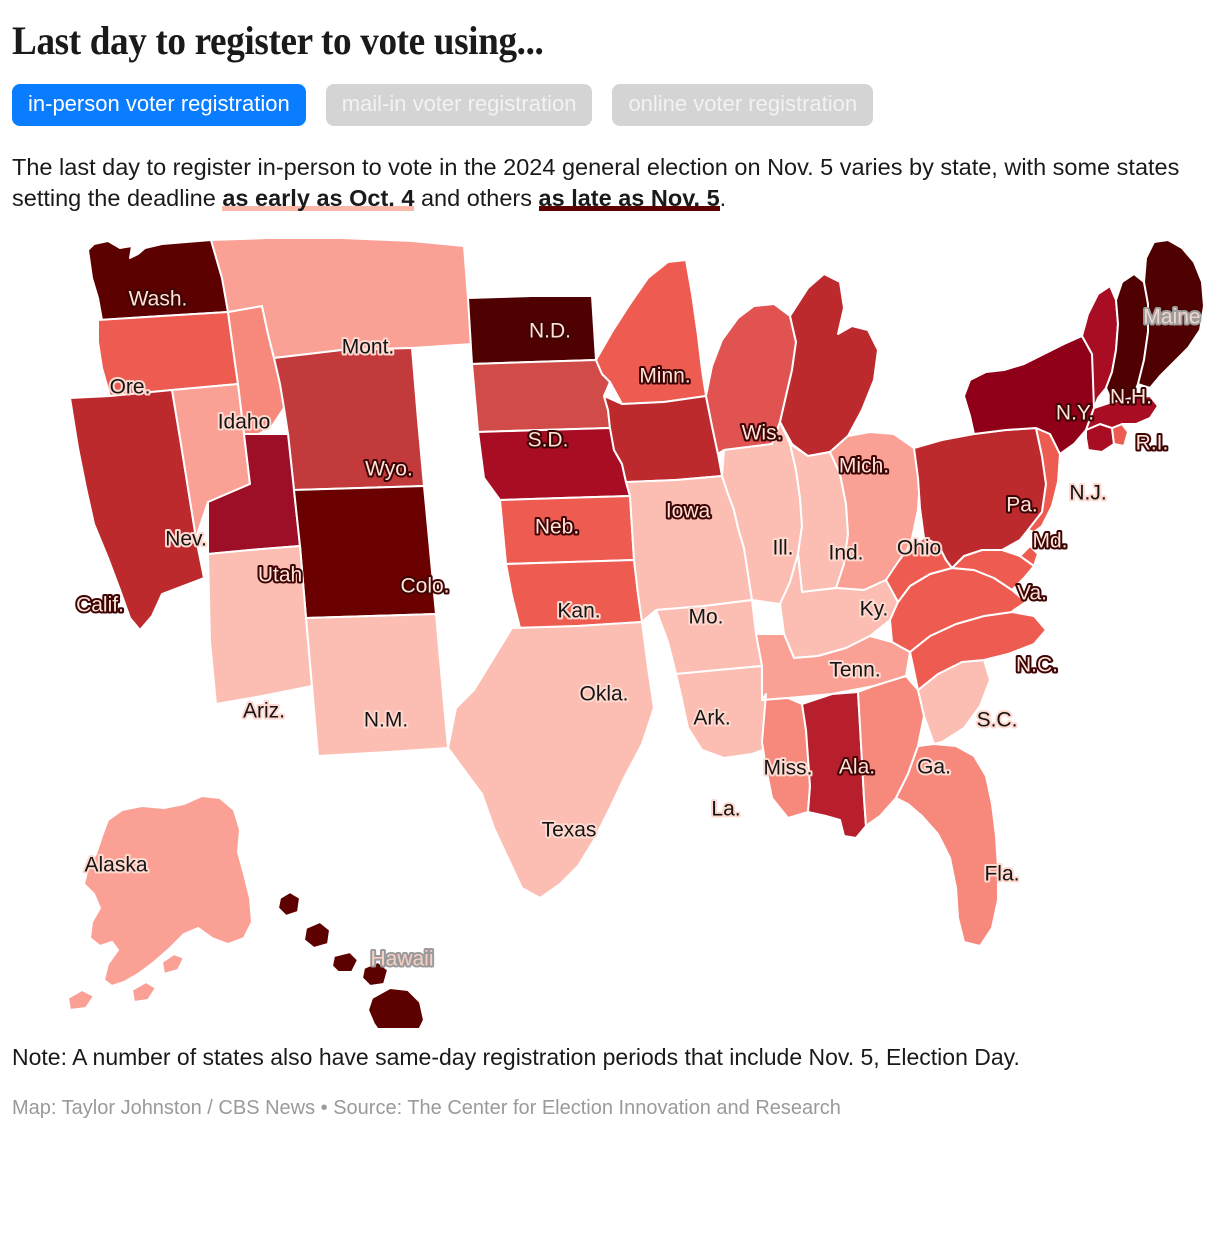  I want to click on state-label-tn: Tenn., so click(854, 670).